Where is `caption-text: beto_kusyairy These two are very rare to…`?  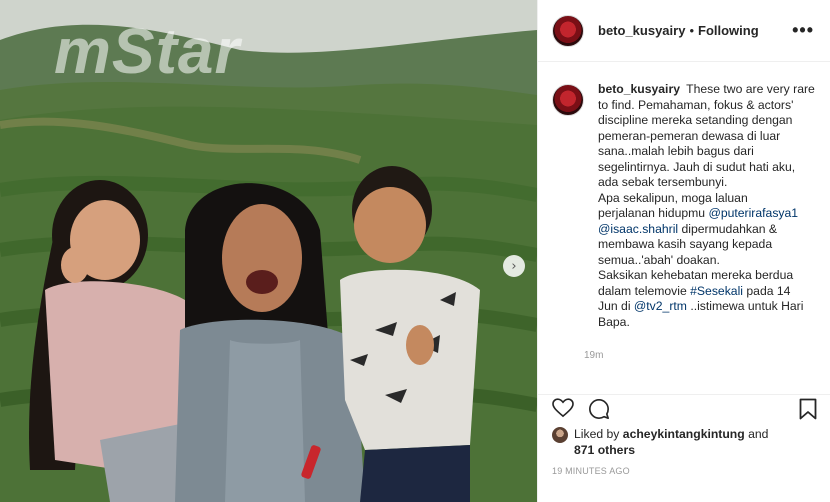
caption-text: beto_kusyairy These two are very rare to… is located at coordinates (709, 206).